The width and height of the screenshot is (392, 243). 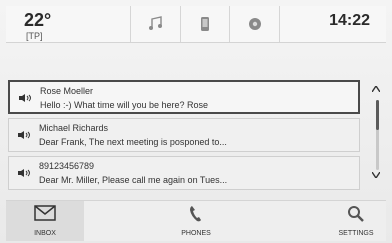 I want to click on tab-inbox: INBOX, so click(x=45, y=221).